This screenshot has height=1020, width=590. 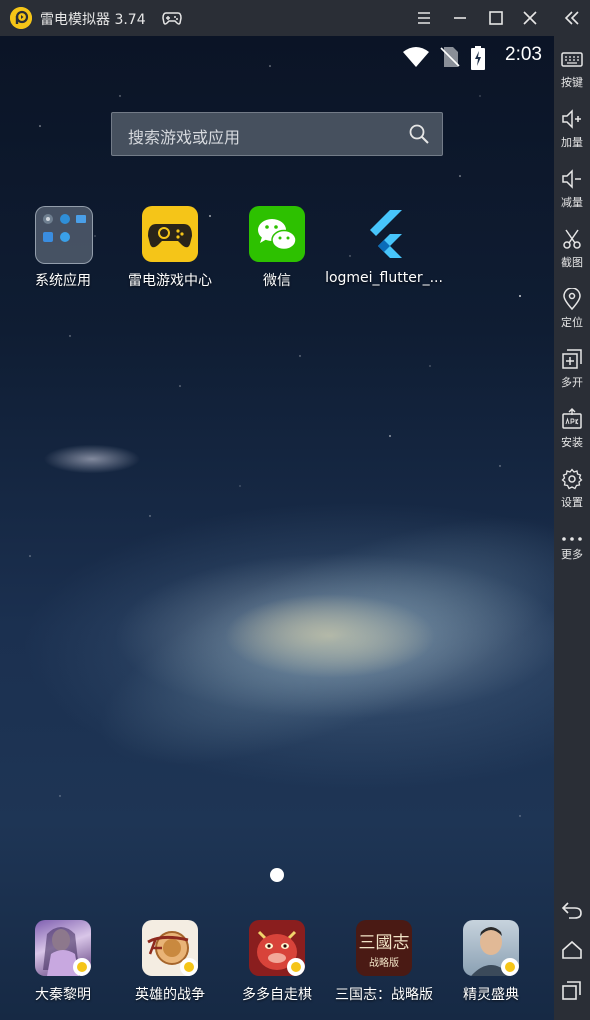 I want to click on toolbar-label: 定位, so click(x=572, y=322).